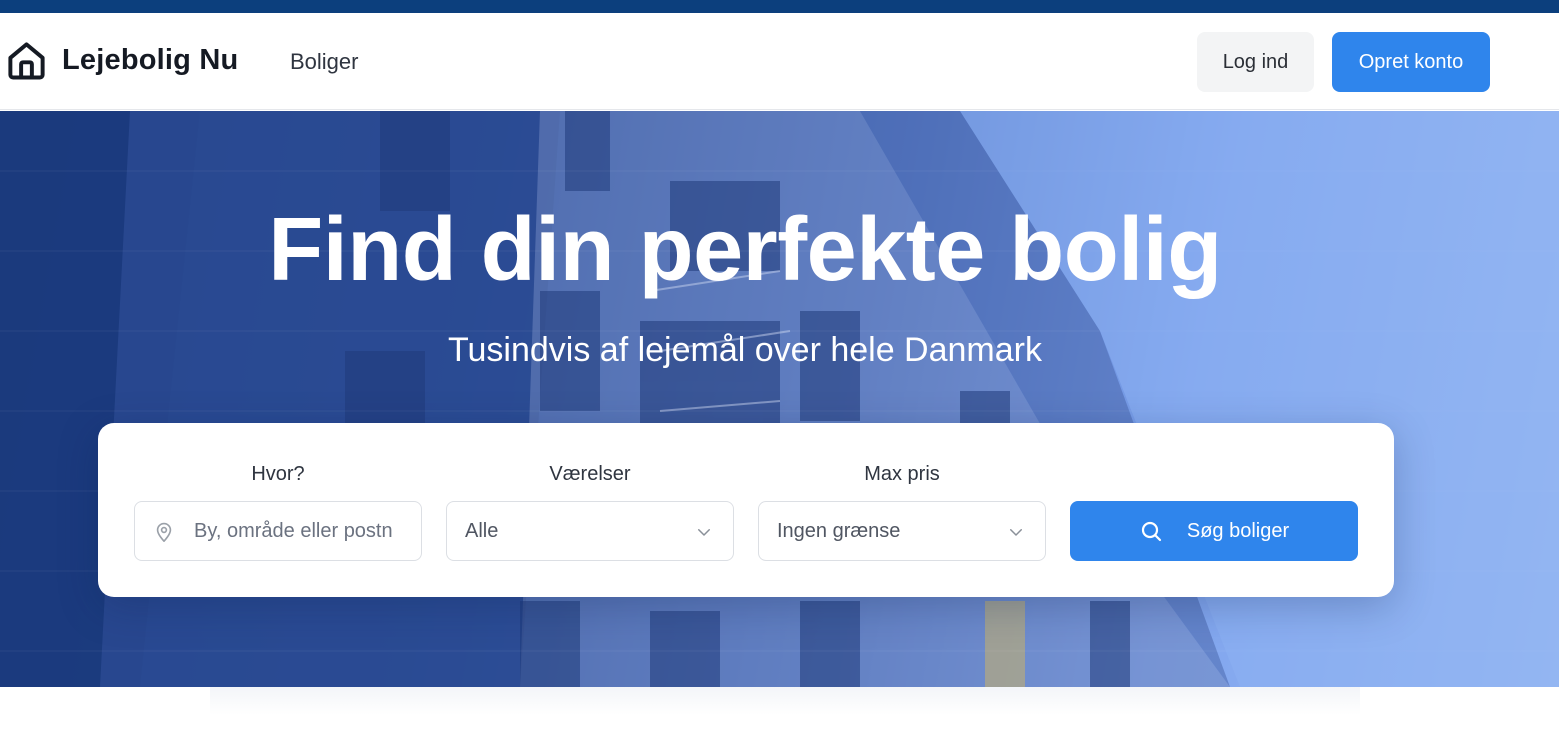  I want to click on section-shadow, so click(785, 701).